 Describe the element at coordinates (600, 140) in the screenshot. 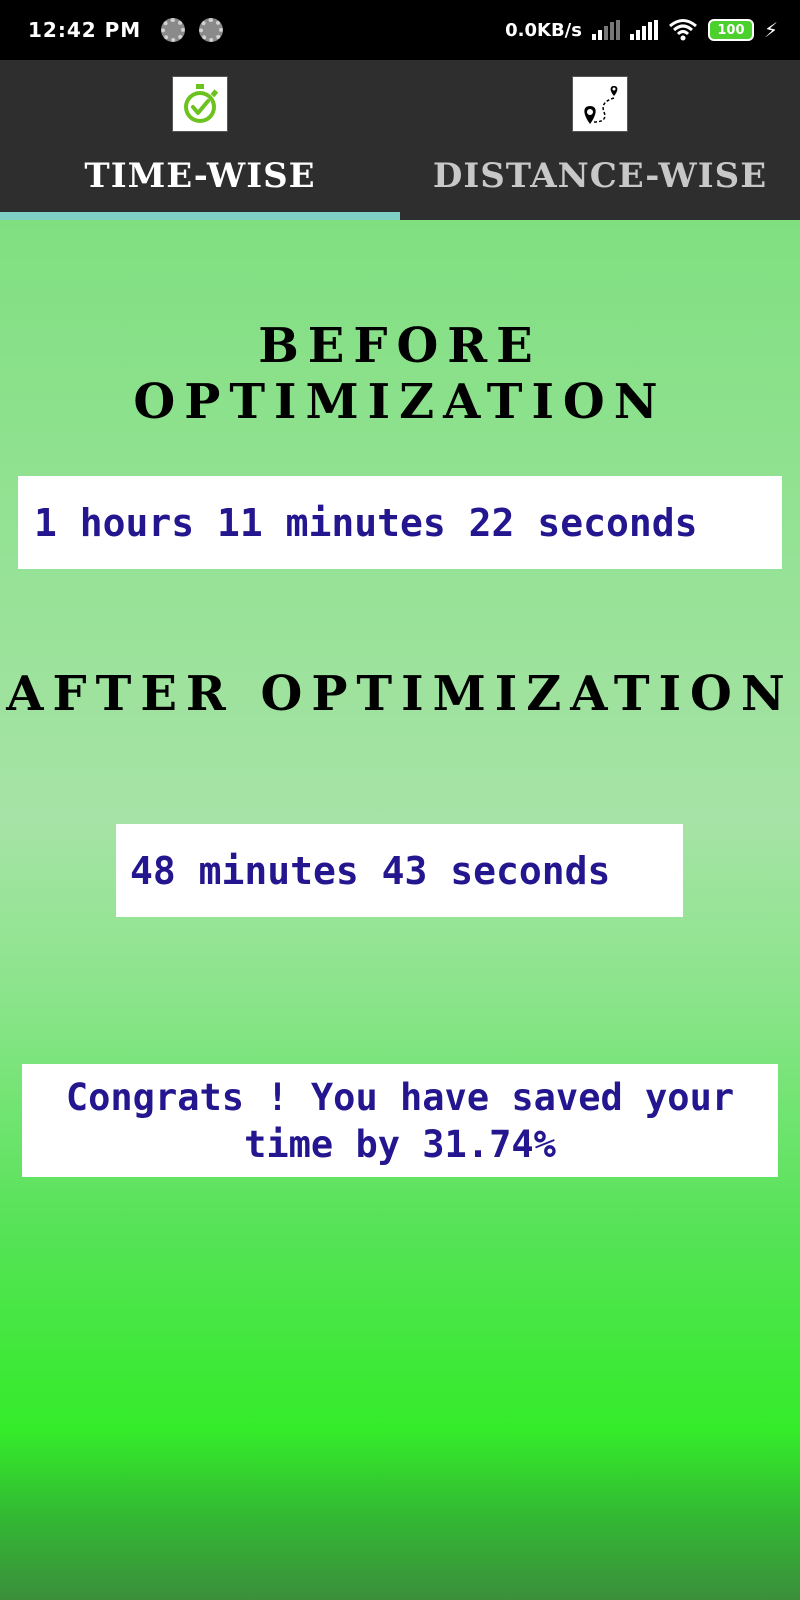

I see `tab-distance-wise: DISTANCE-WISE` at that location.